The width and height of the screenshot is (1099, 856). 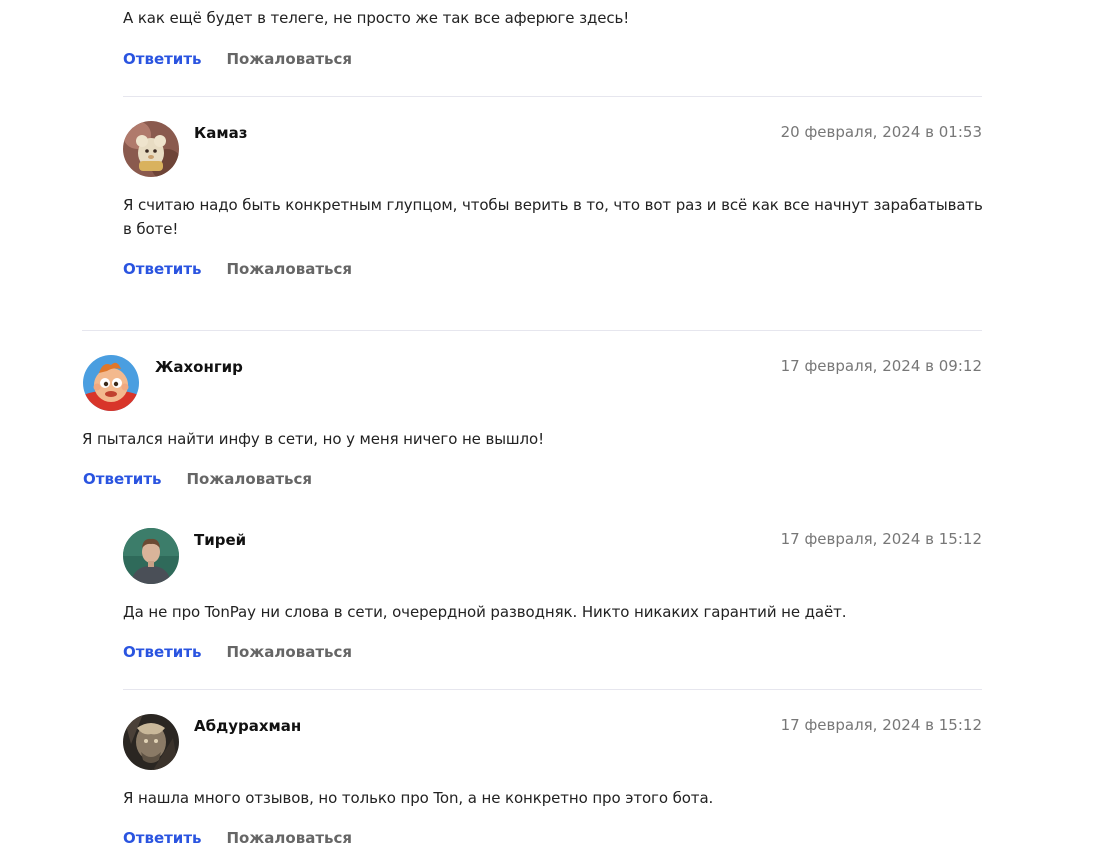 I want to click on warrior-art-avatar-icon, so click(x=151, y=742).